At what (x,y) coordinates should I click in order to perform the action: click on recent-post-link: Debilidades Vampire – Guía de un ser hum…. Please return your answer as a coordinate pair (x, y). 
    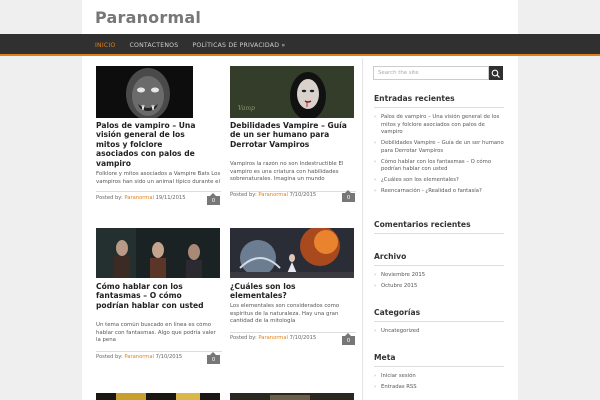
    Looking at the image, I should click on (439, 147).